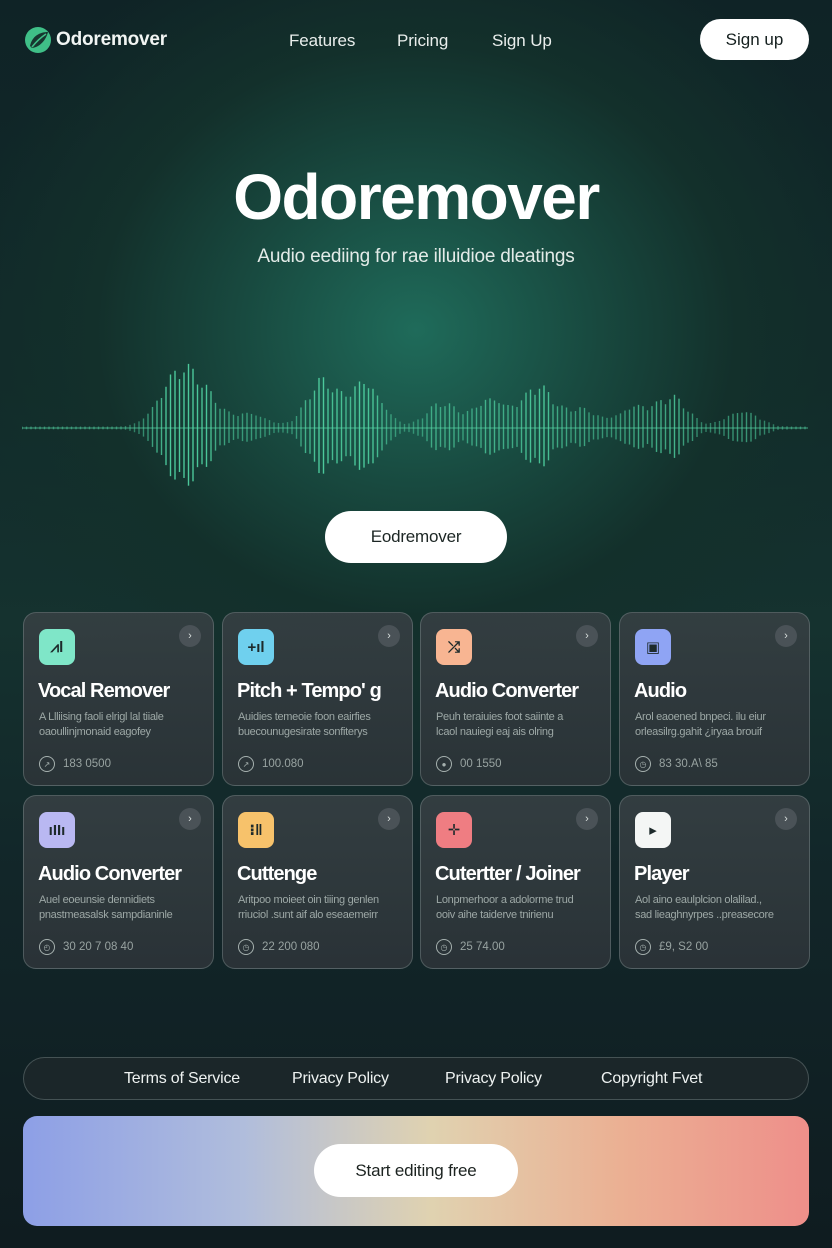  I want to click on nav-link-features: Features, so click(322, 41).